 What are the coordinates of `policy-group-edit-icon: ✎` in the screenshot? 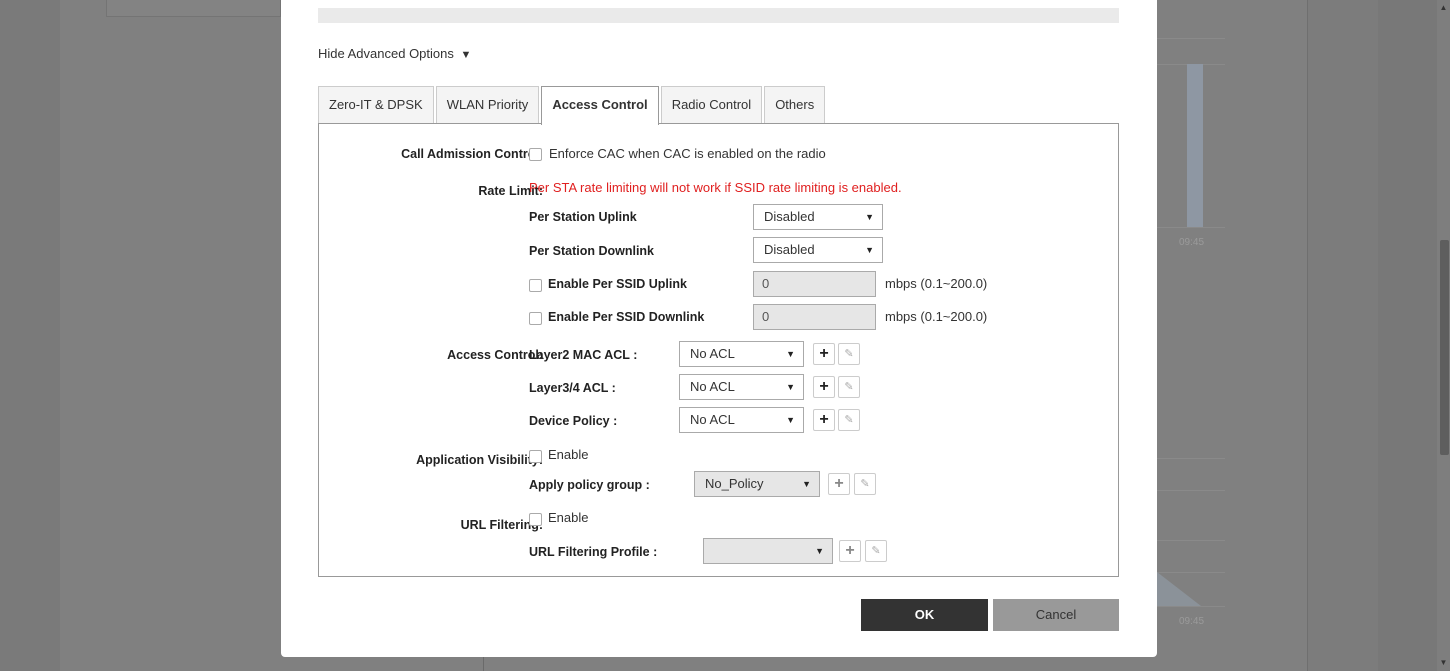 It's located at (865, 484).